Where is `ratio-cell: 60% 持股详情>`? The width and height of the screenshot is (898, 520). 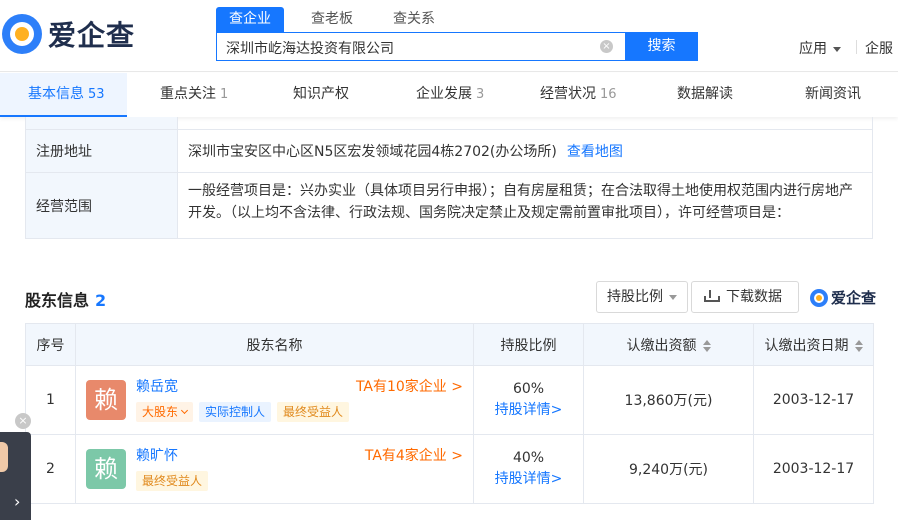
ratio-cell: 60% 持股详情> is located at coordinates (528, 400).